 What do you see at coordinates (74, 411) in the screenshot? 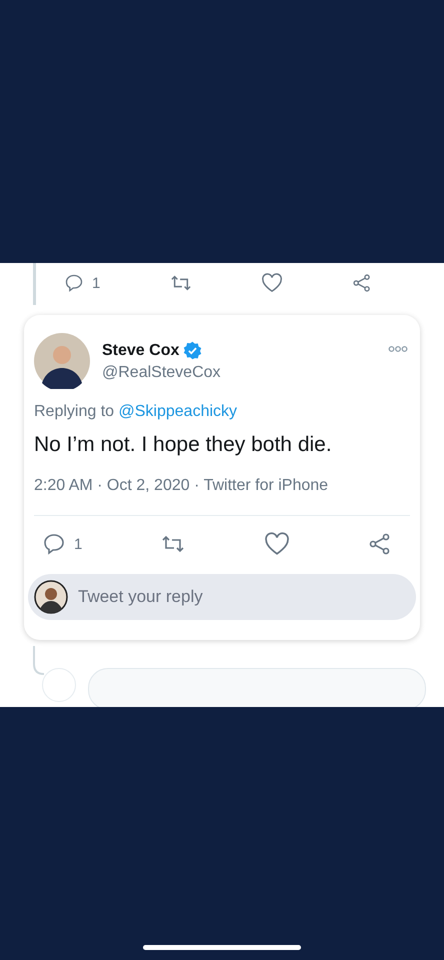
I see `replying-label: Replying to` at bounding box center [74, 411].